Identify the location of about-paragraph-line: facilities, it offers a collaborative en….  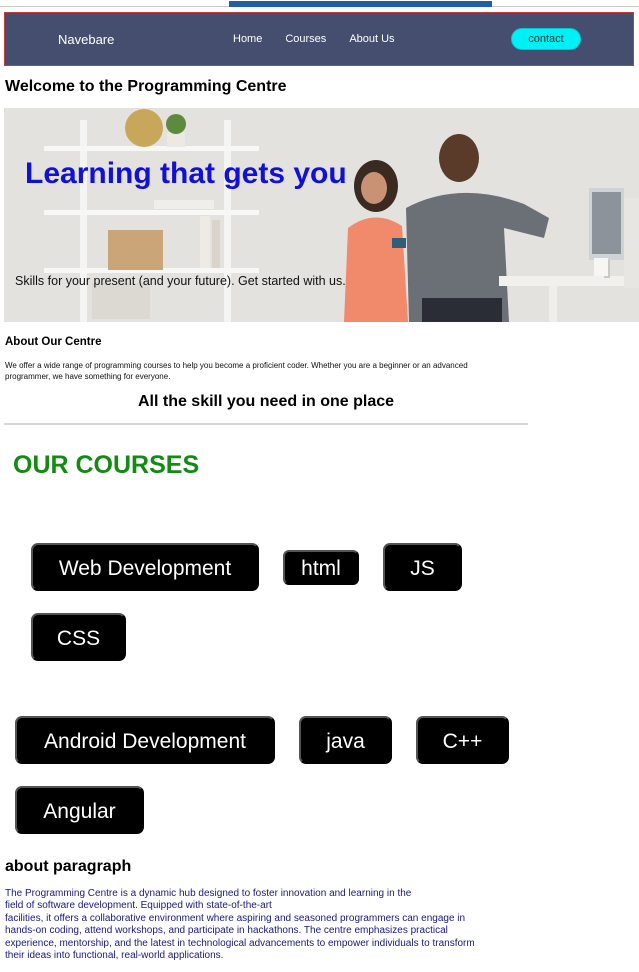
(235, 918).